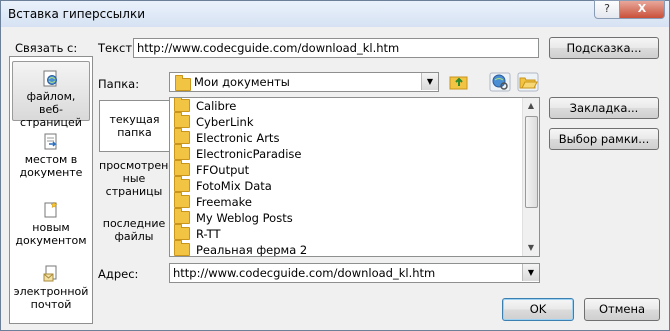 The image size is (670, 331). I want to click on file-name: FotoMix Data, so click(234, 186).